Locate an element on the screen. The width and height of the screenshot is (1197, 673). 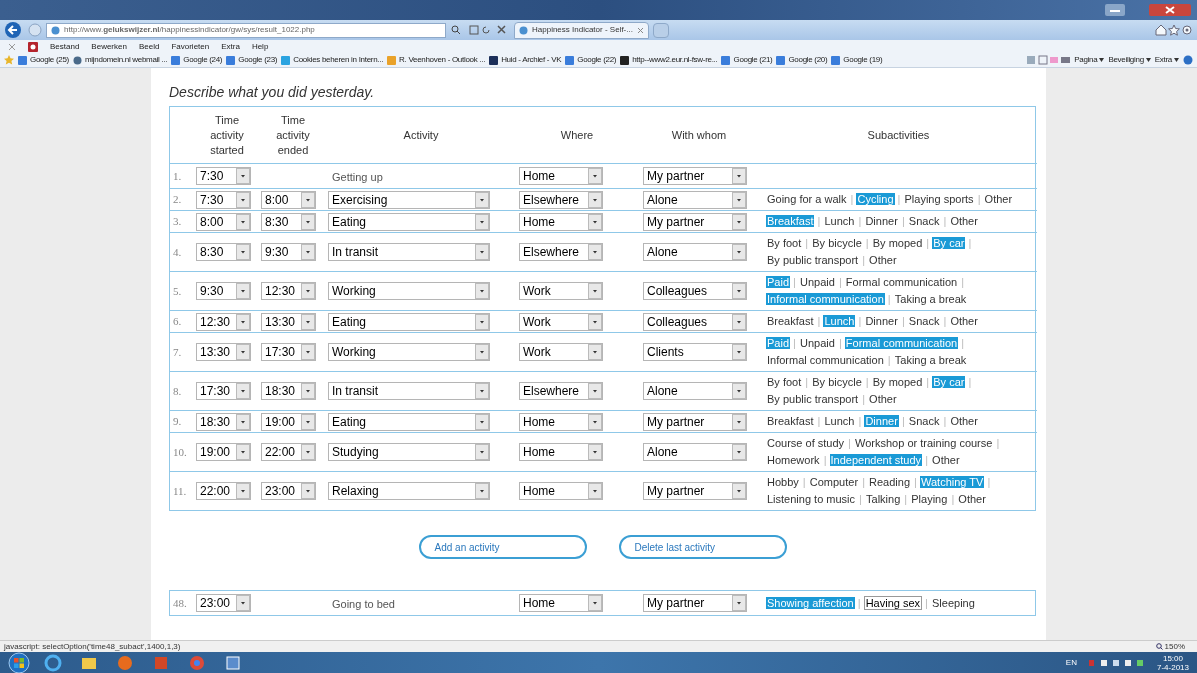
option-link: Homework is located at coordinates (793, 460).